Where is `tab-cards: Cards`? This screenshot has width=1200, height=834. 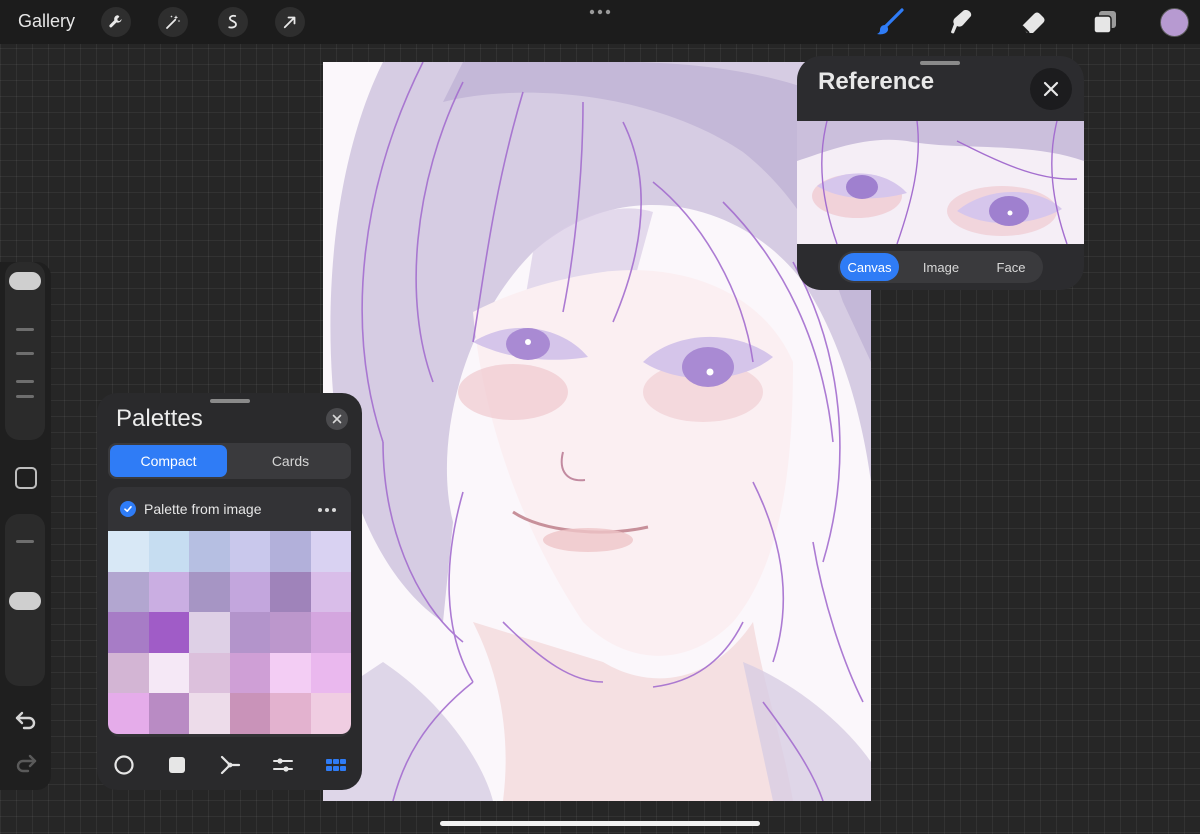 tab-cards: Cards is located at coordinates (290, 461).